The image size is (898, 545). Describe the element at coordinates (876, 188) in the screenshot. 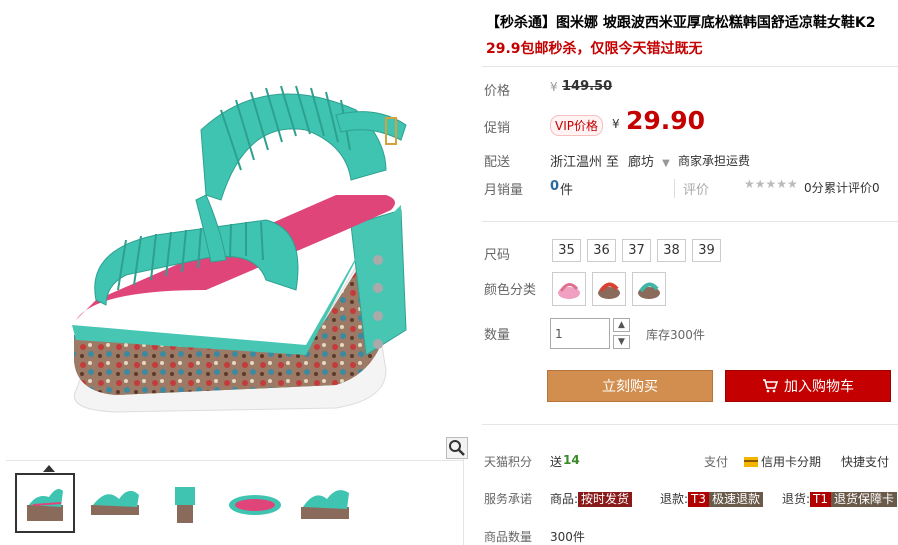

I see `review-count: 0` at that location.